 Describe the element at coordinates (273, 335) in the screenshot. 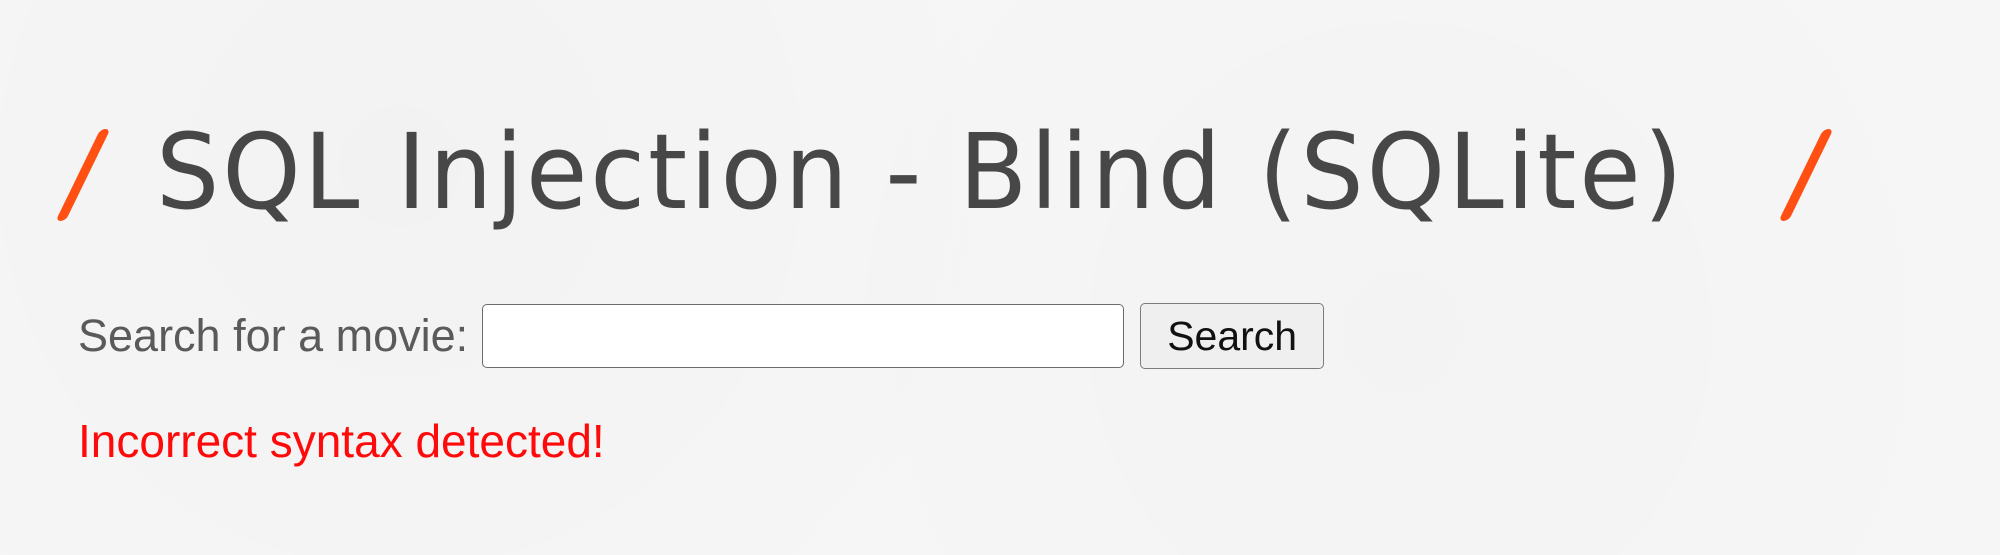

I see `search-label: Search for a movie:` at that location.